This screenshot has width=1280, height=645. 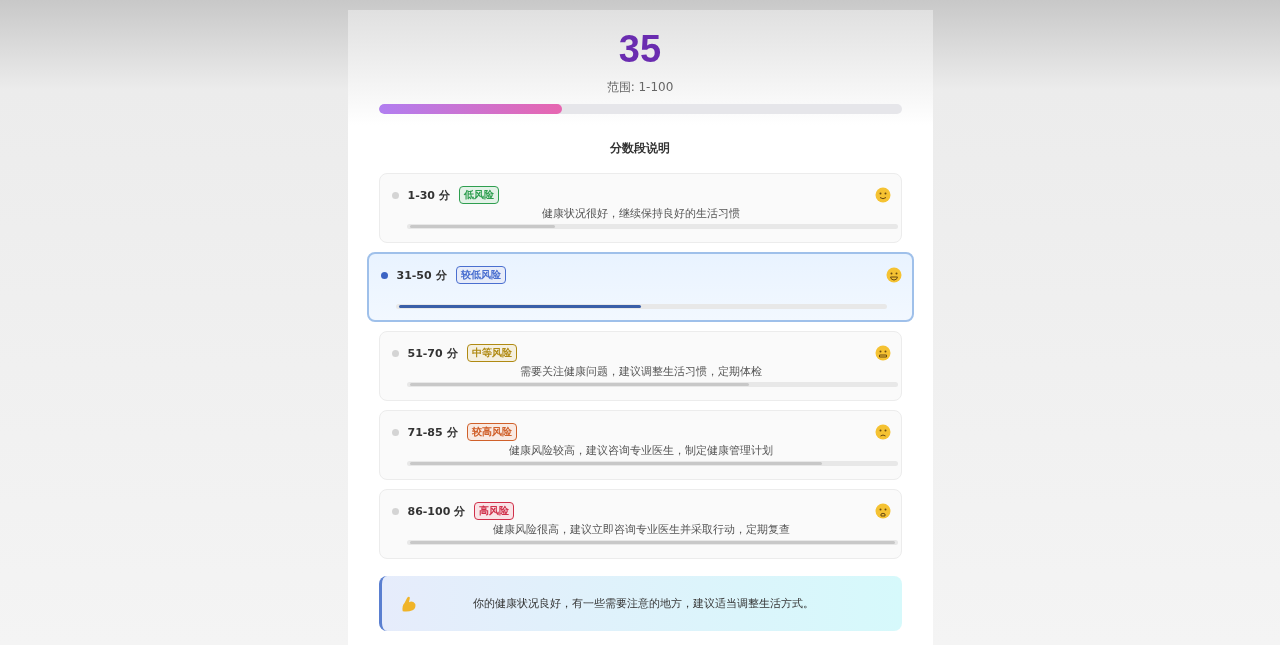 What do you see at coordinates (491, 353) in the screenshot?
I see `risk-tag: 中等风险` at bounding box center [491, 353].